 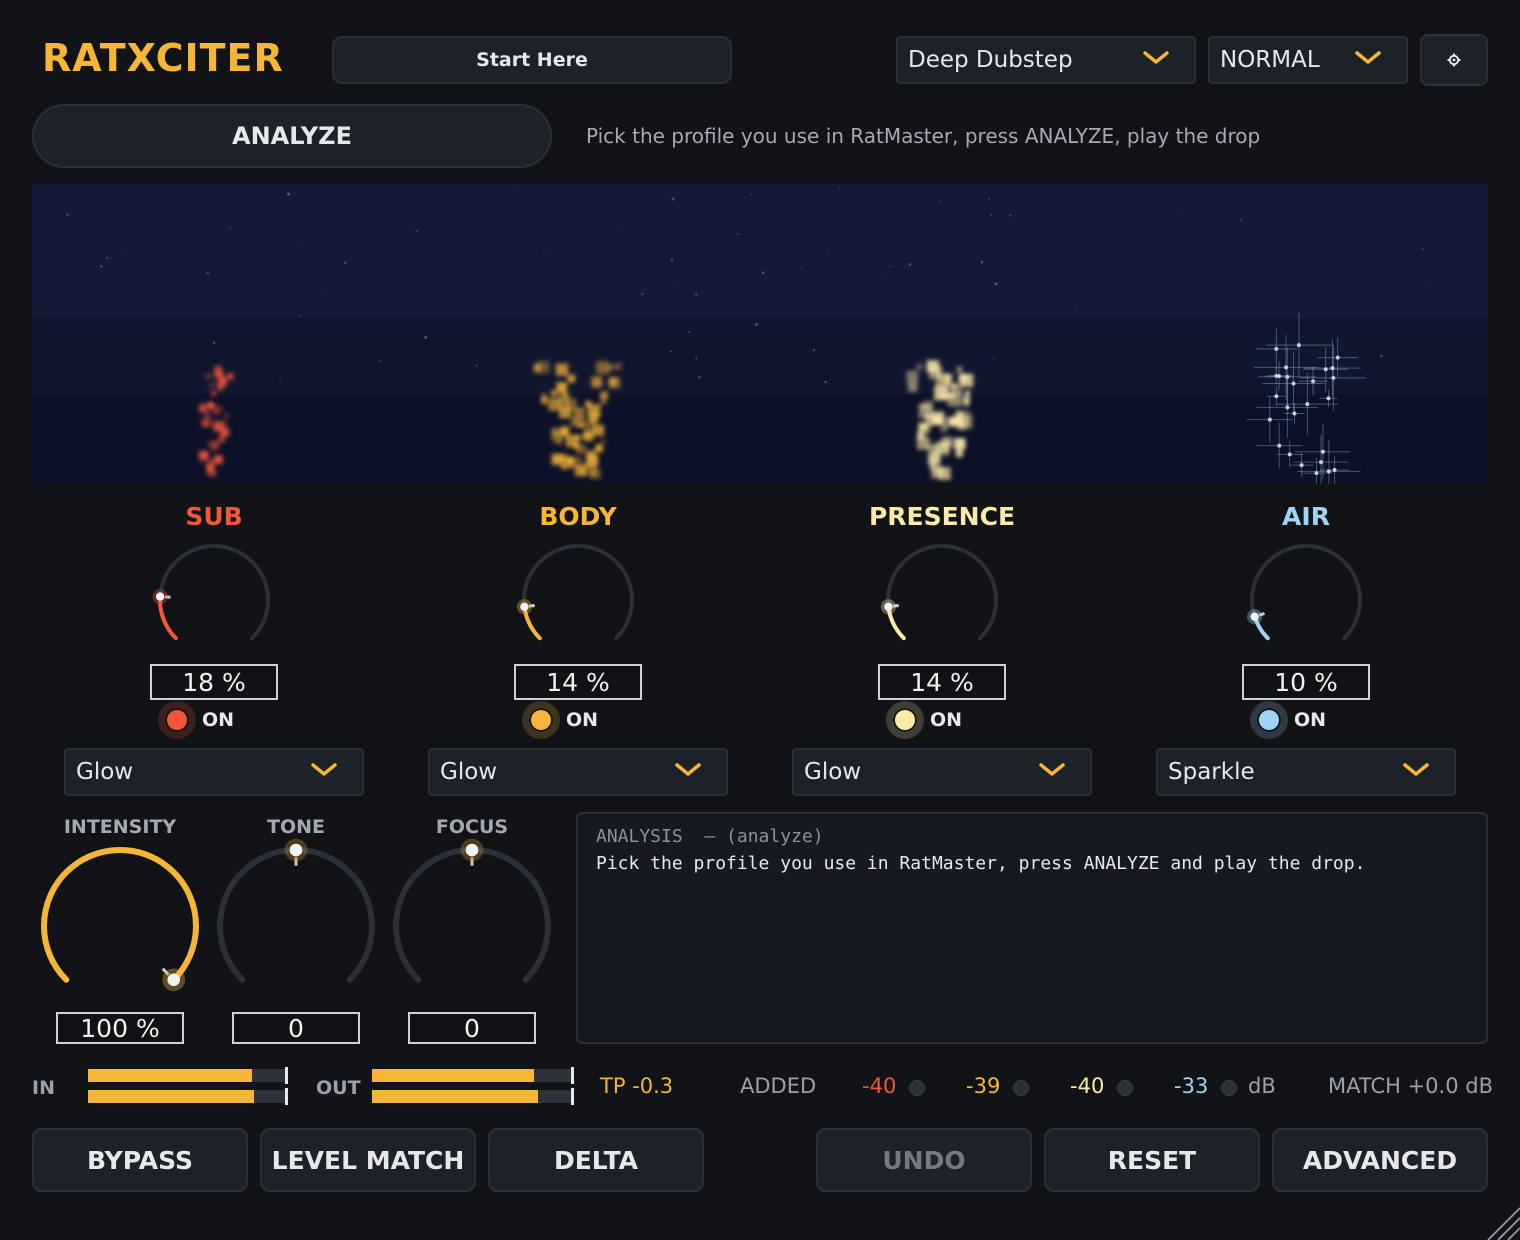 I want to click on band-title-air: AIR, so click(x=1306, y=516).